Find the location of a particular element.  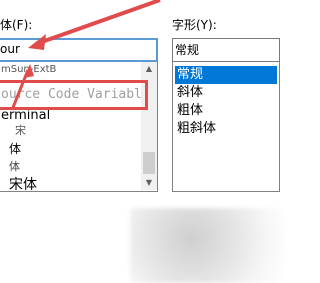

annotation-arrow-head is located at coordinates (37, 42).